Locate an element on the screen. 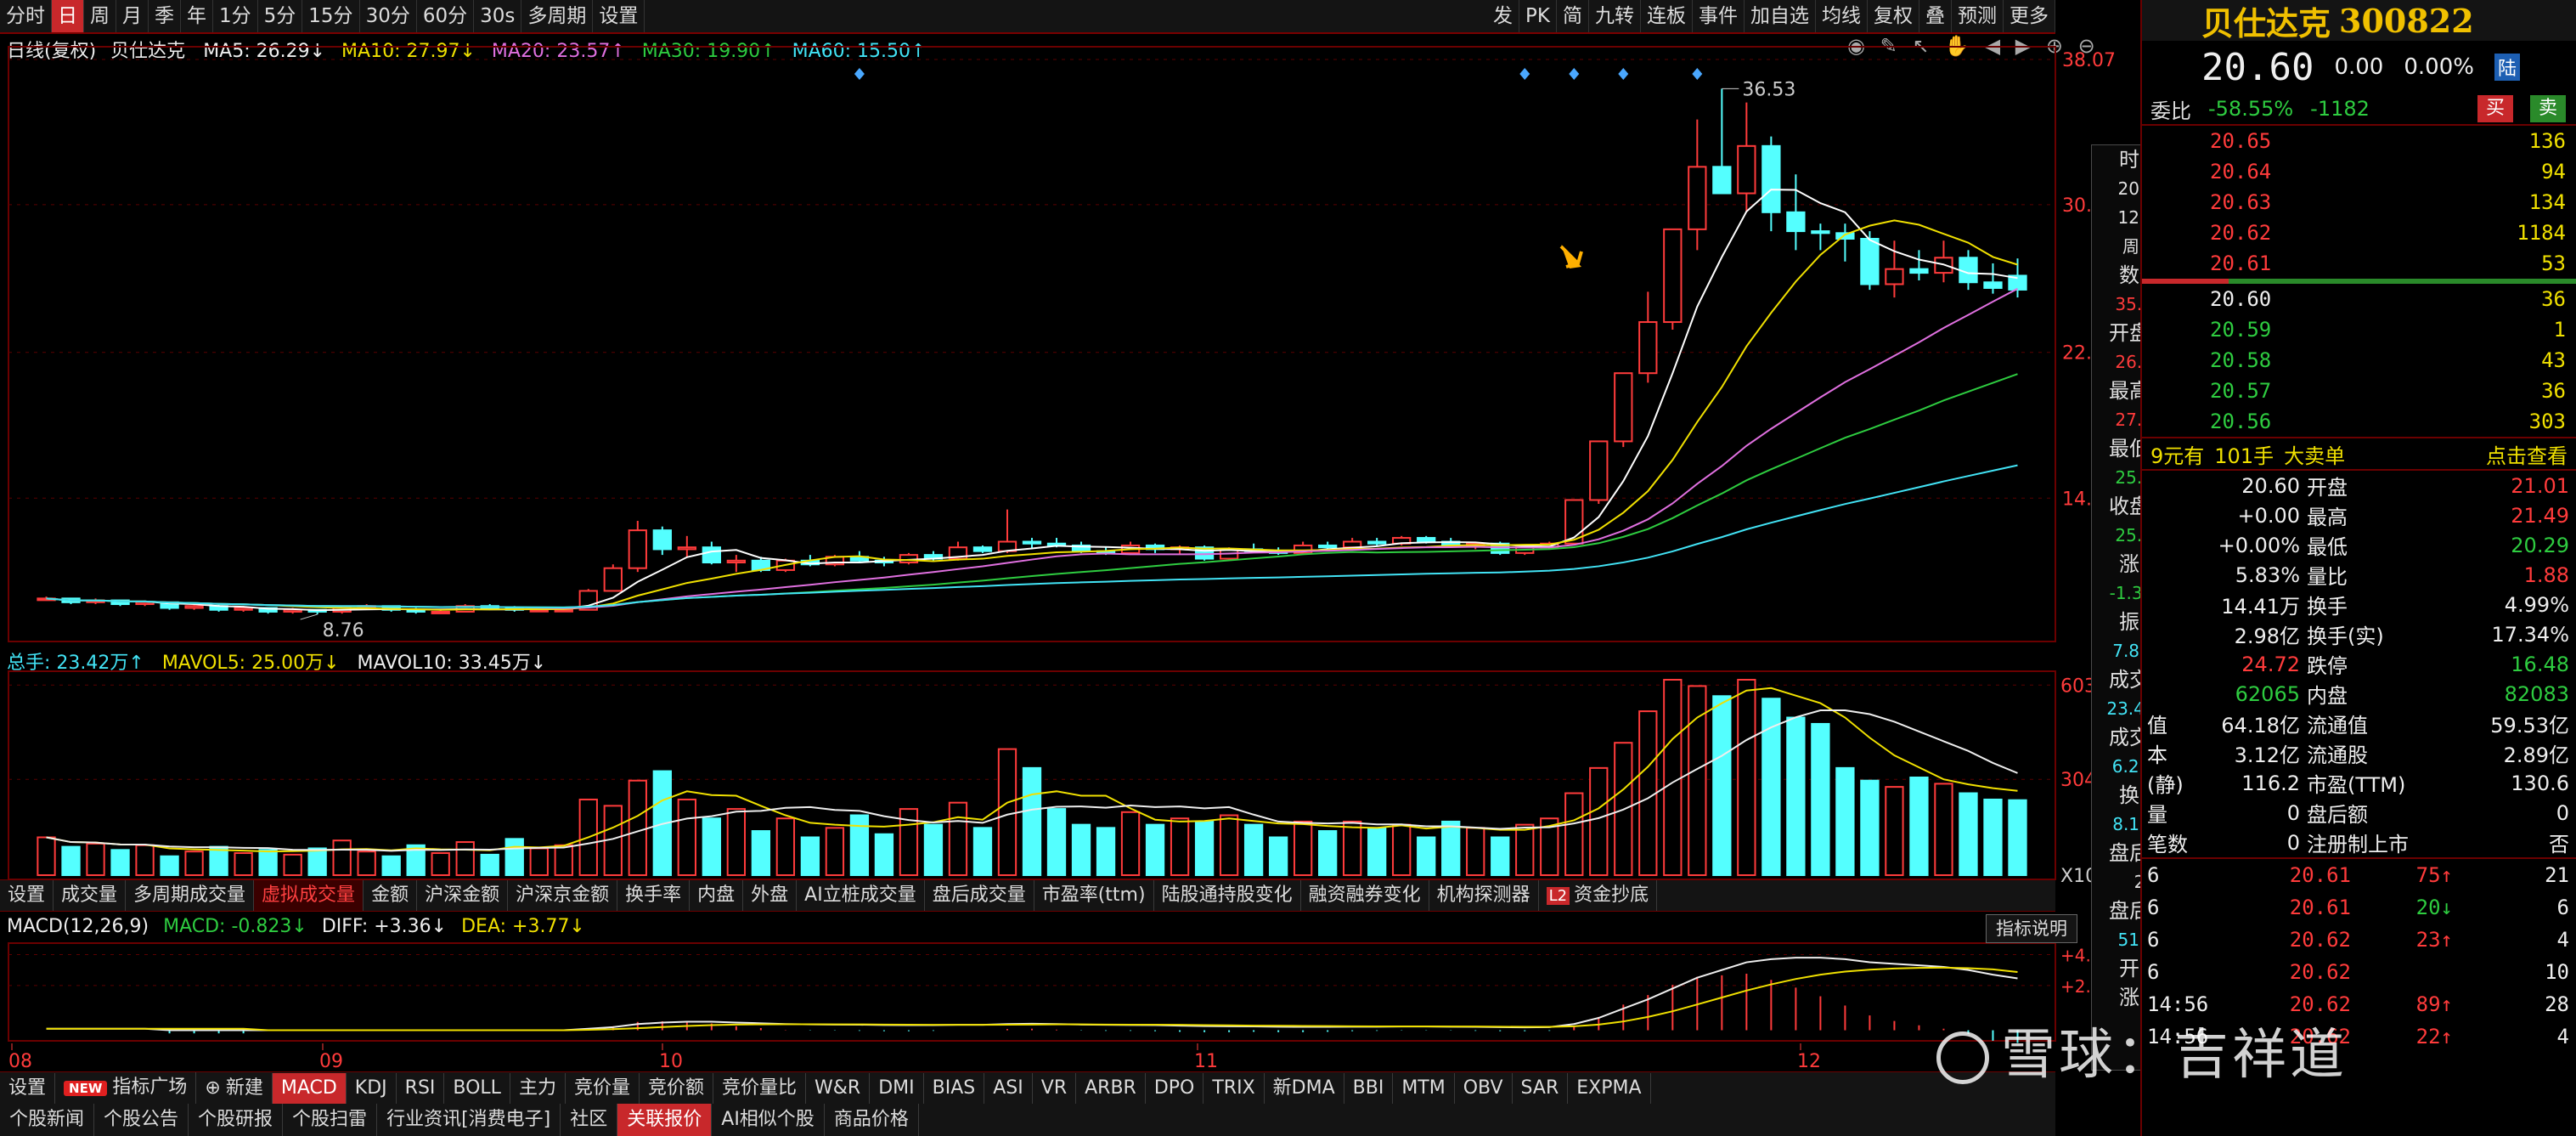 This screenshot has width=2576, height=1136. indicator-tab-2: 竞价额 is located at coordinates (676, 1088).